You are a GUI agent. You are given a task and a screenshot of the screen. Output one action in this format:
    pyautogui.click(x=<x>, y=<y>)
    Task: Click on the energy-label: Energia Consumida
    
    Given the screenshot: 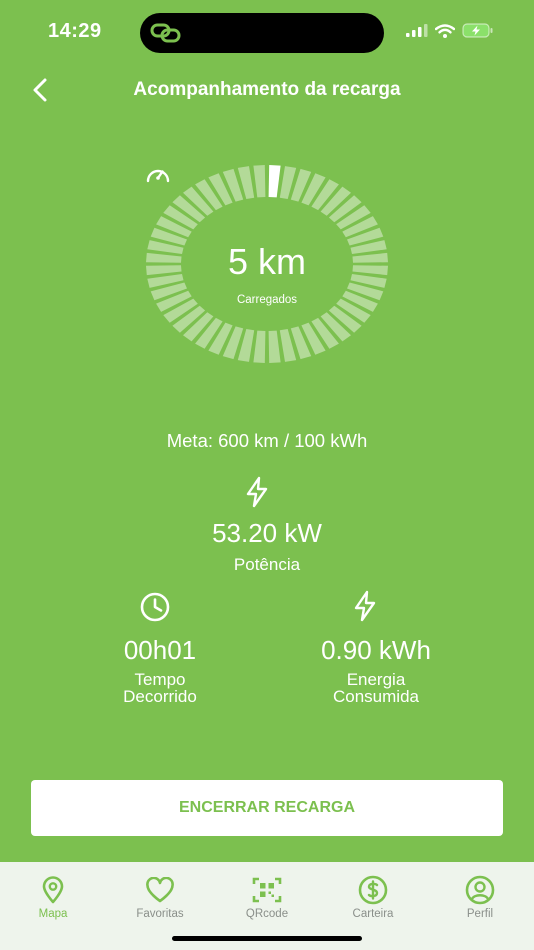 What is the action you would take?
    pyautogui.click(x=376, y=688)
    